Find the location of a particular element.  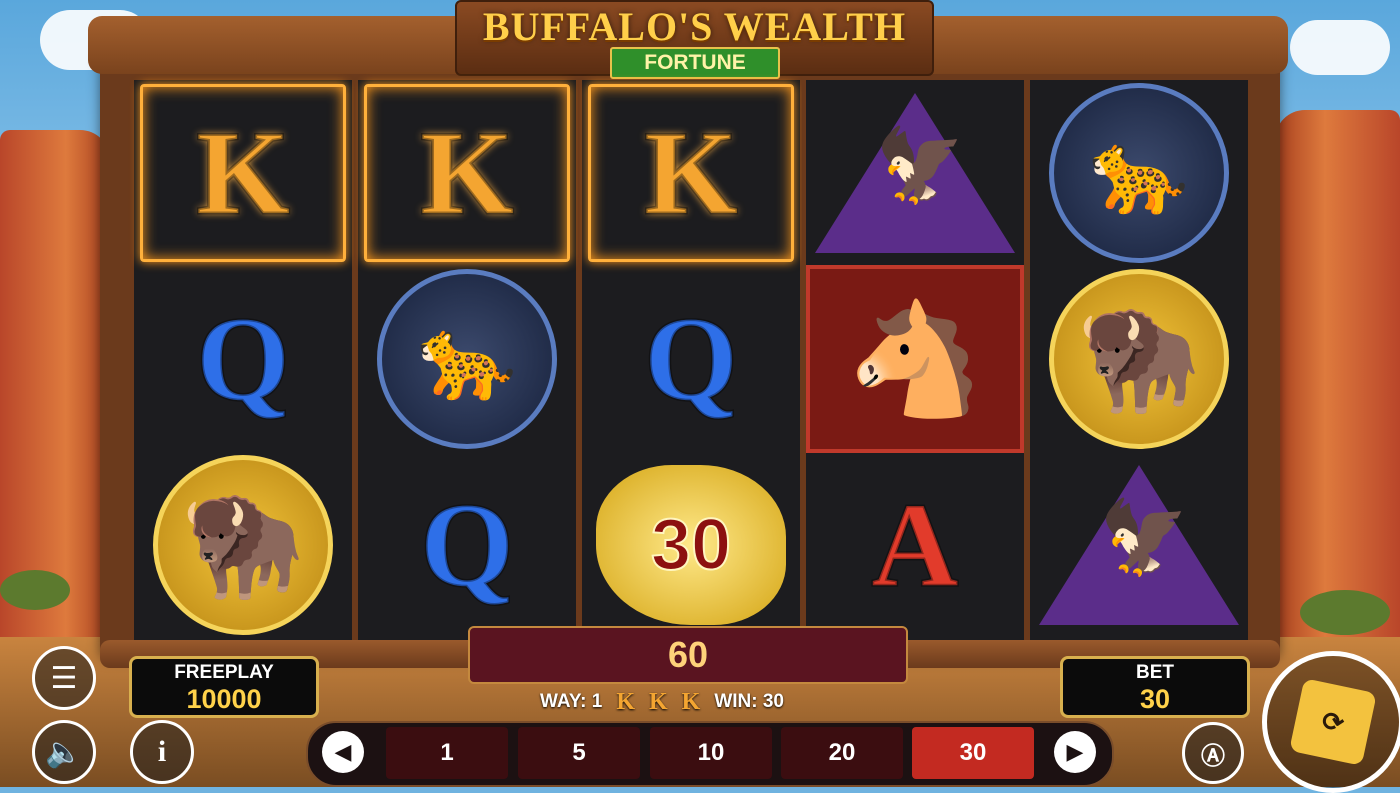

gold-nugget-coin-icon: 30 is located at coordinates (691, 545).